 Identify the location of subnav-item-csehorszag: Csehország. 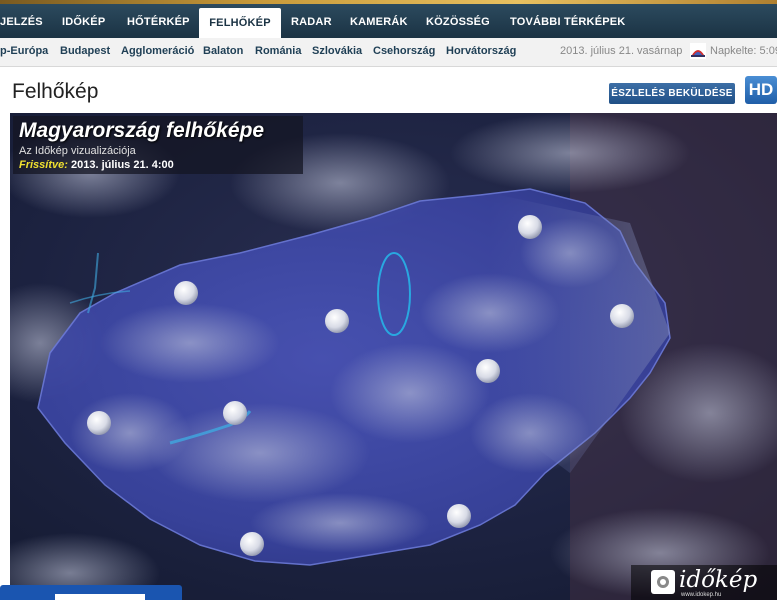
(404, 51).